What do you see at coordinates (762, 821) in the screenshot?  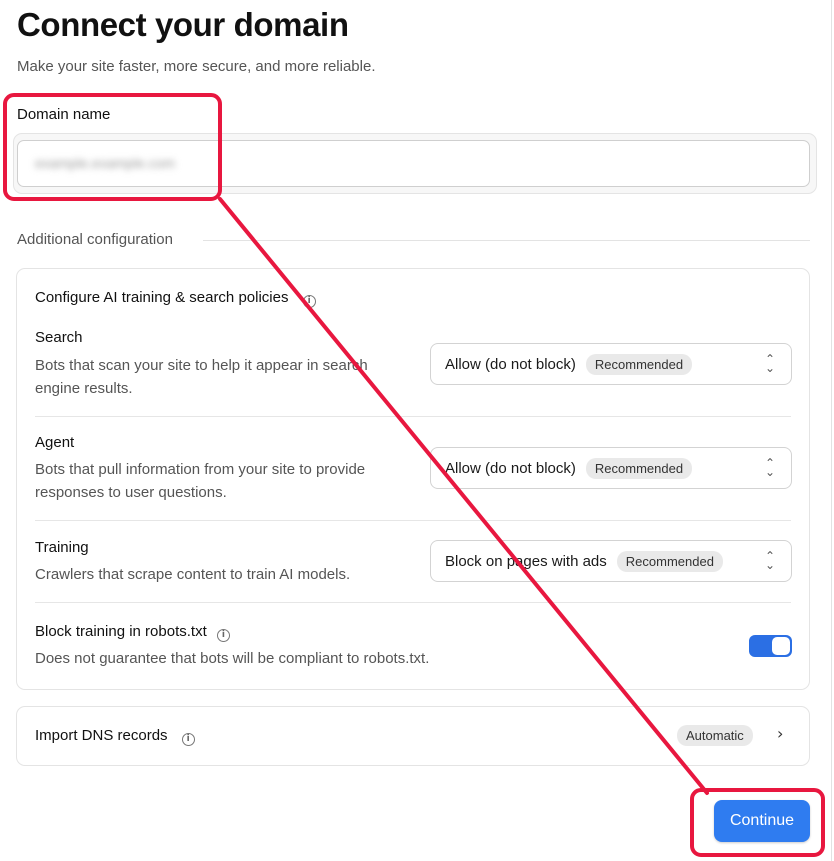 I see `continue-button: Continue` at bounding box center [762, 821].